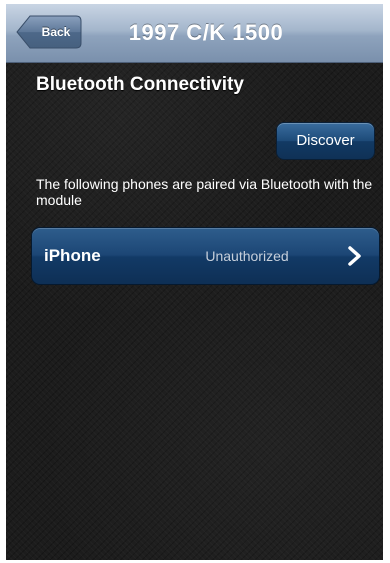 This screenshot has width=390, height=563. What do you see at coordinates (354, 256) in the screenshot?
I see `chevron-right-icon` at bounding box center [354, 256].